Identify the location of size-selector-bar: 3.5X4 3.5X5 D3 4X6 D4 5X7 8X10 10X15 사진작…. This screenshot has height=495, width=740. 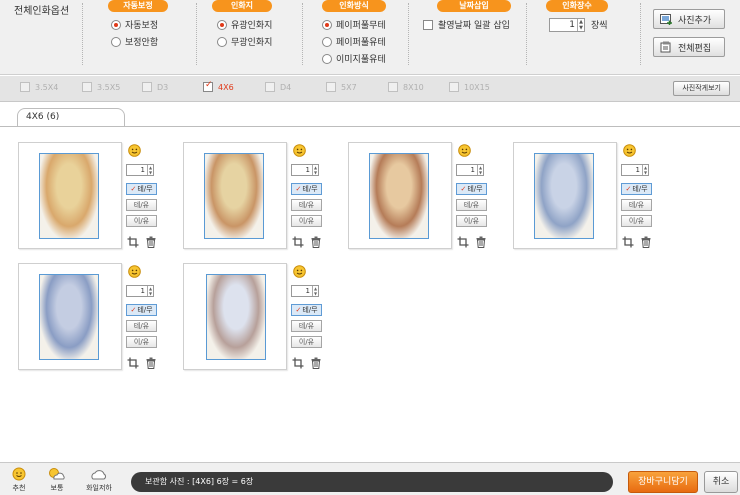
(370, 89).